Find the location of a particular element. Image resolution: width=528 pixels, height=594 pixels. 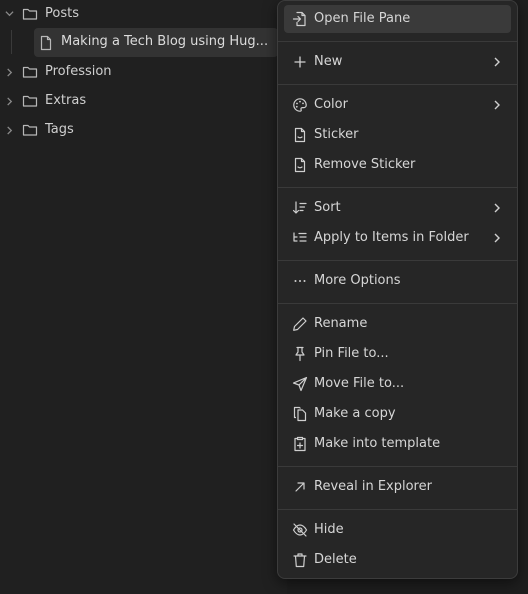

sort-icon is located at coordinates (300, 208).